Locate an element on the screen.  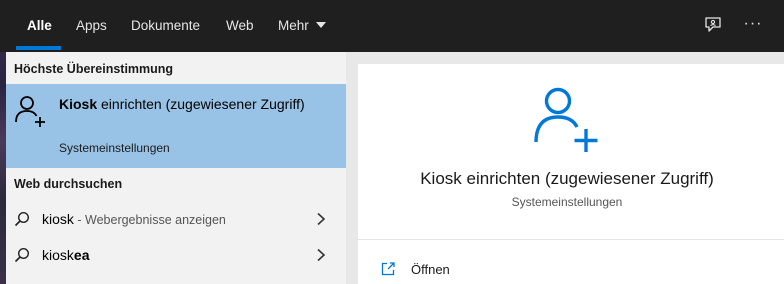
open-action-label: Öffnen is located at coordinates (430, 269).